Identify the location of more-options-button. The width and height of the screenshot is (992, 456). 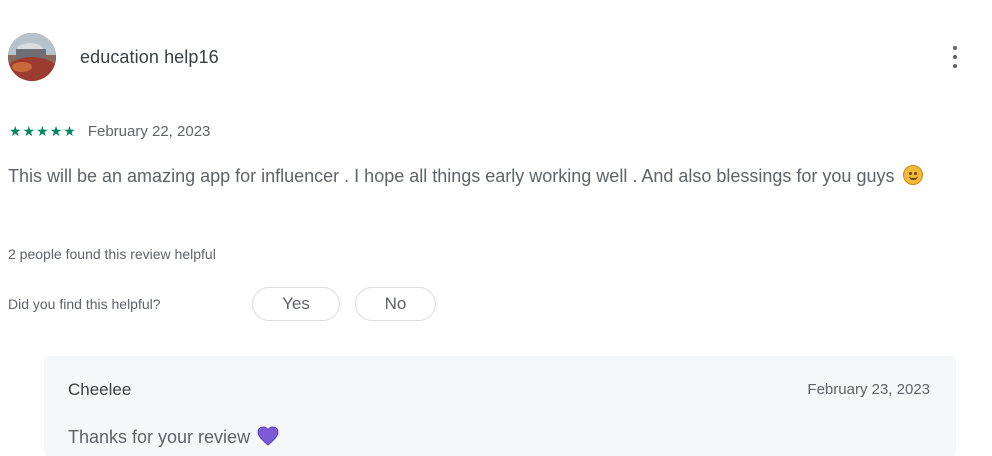
(955, 57).